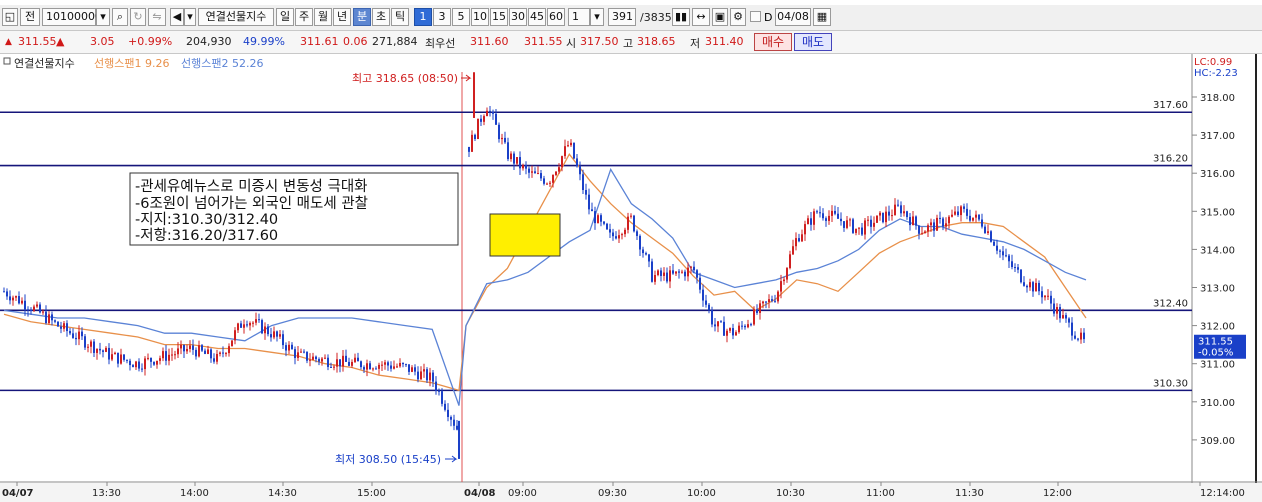 This screenshot has width=1262, height=502. What do you see at coordinates (423, 17) in the screenshot?
I see `interval-1: 1` at bounding box center [423, 17].